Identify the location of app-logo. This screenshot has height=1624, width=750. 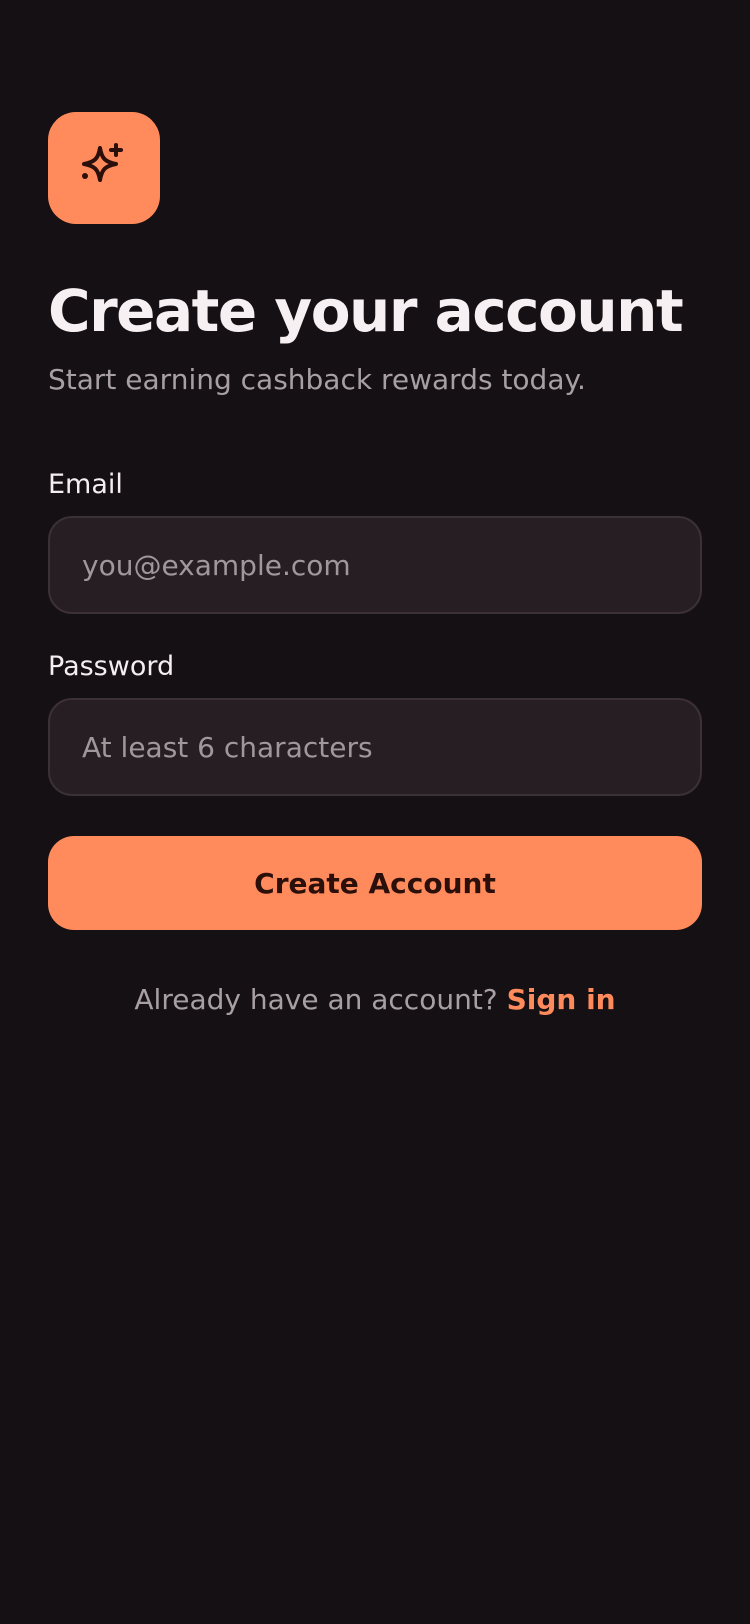
(104, 168).